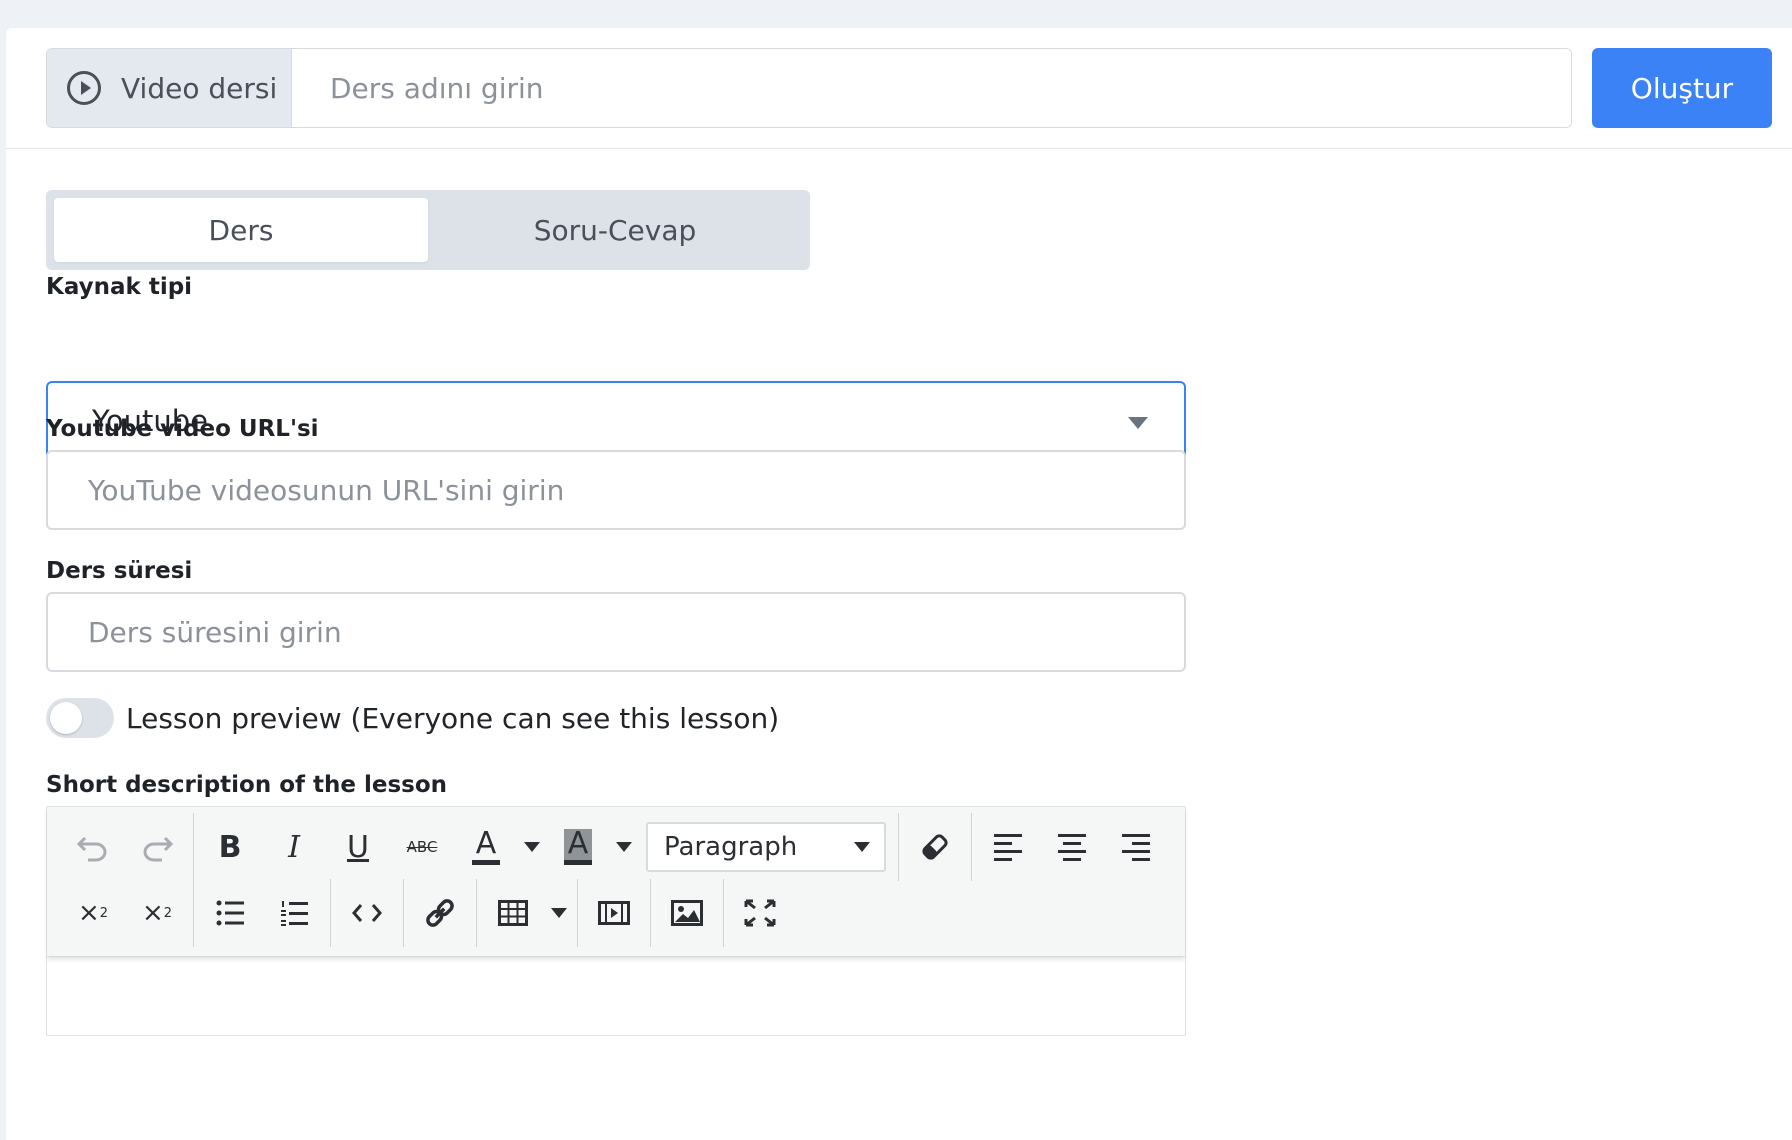  Describe the element at coordinates (616, 490) in the screenshot. I see `youtube-url-input` at that location.